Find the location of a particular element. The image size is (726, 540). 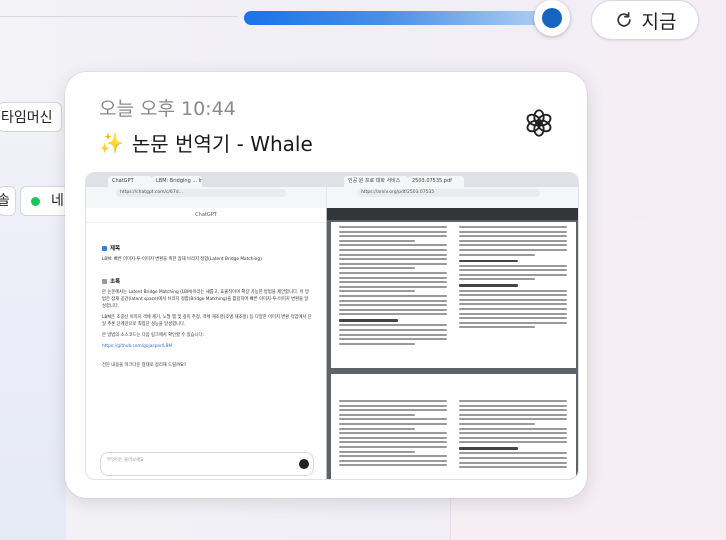

timeline-slider-thumb is located at coordinates (552, 18).